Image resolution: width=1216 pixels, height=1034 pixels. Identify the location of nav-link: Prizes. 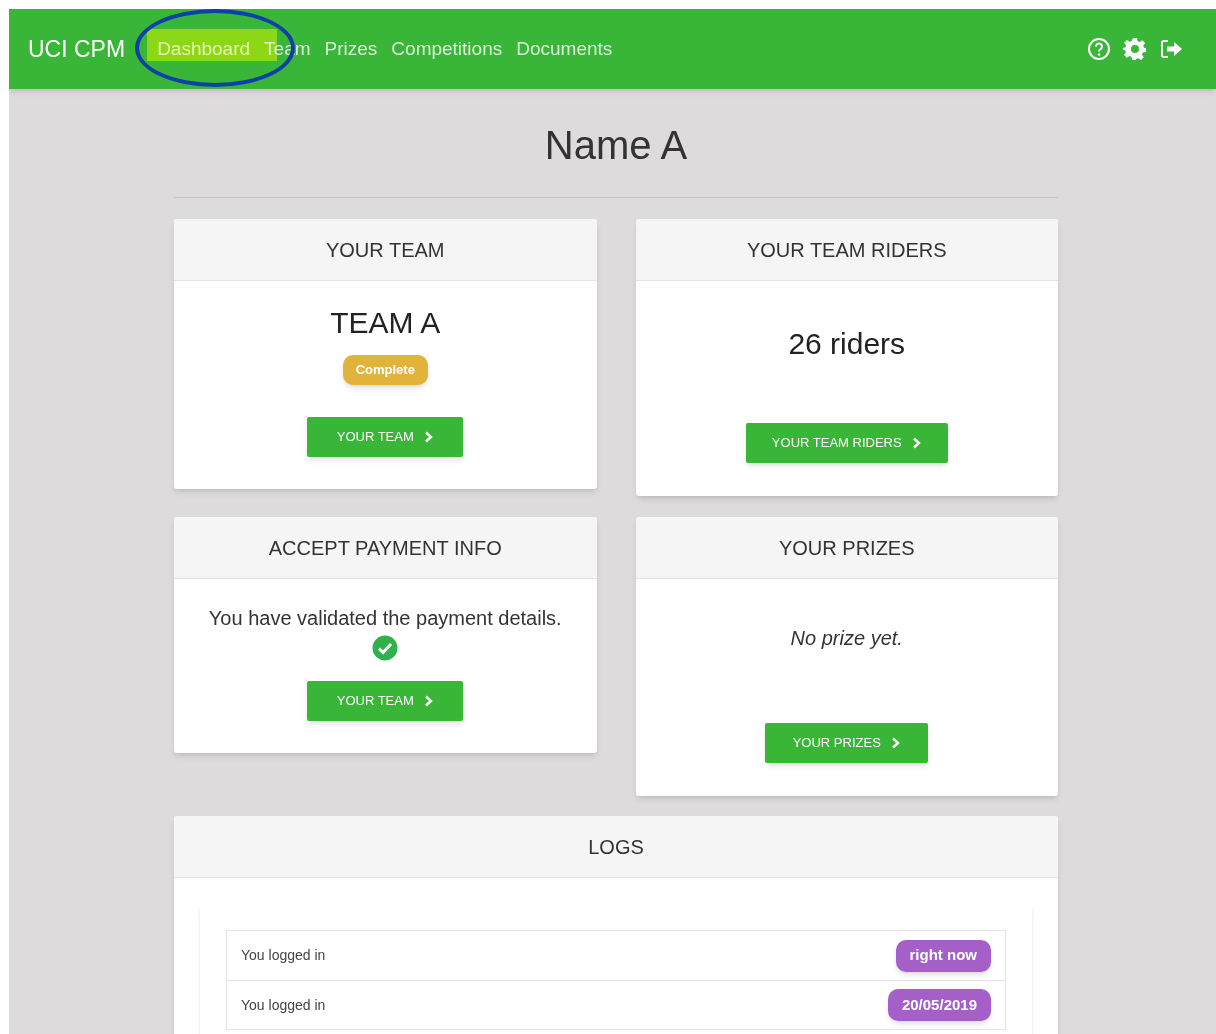
(351, 48).